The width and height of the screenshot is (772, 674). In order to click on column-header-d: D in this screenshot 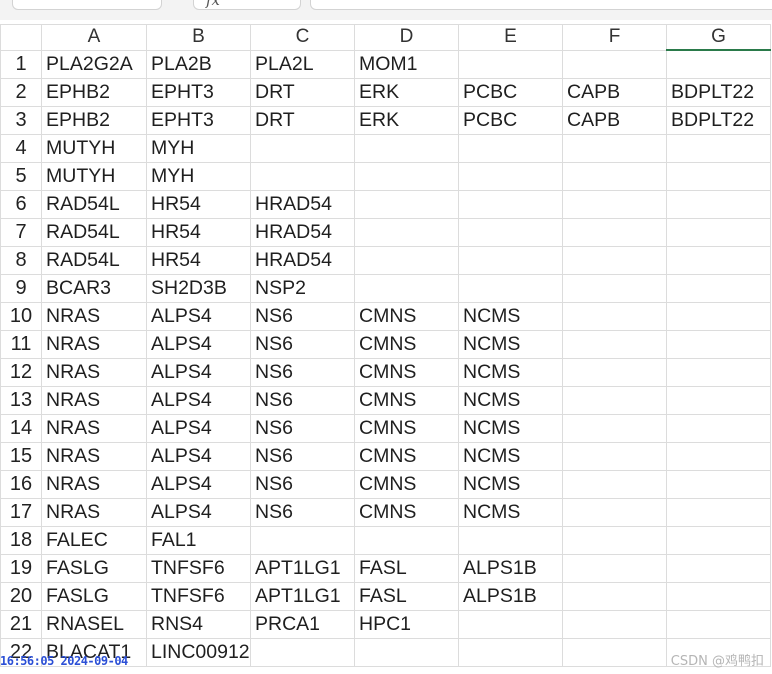, I will do `click(406, 37)`.